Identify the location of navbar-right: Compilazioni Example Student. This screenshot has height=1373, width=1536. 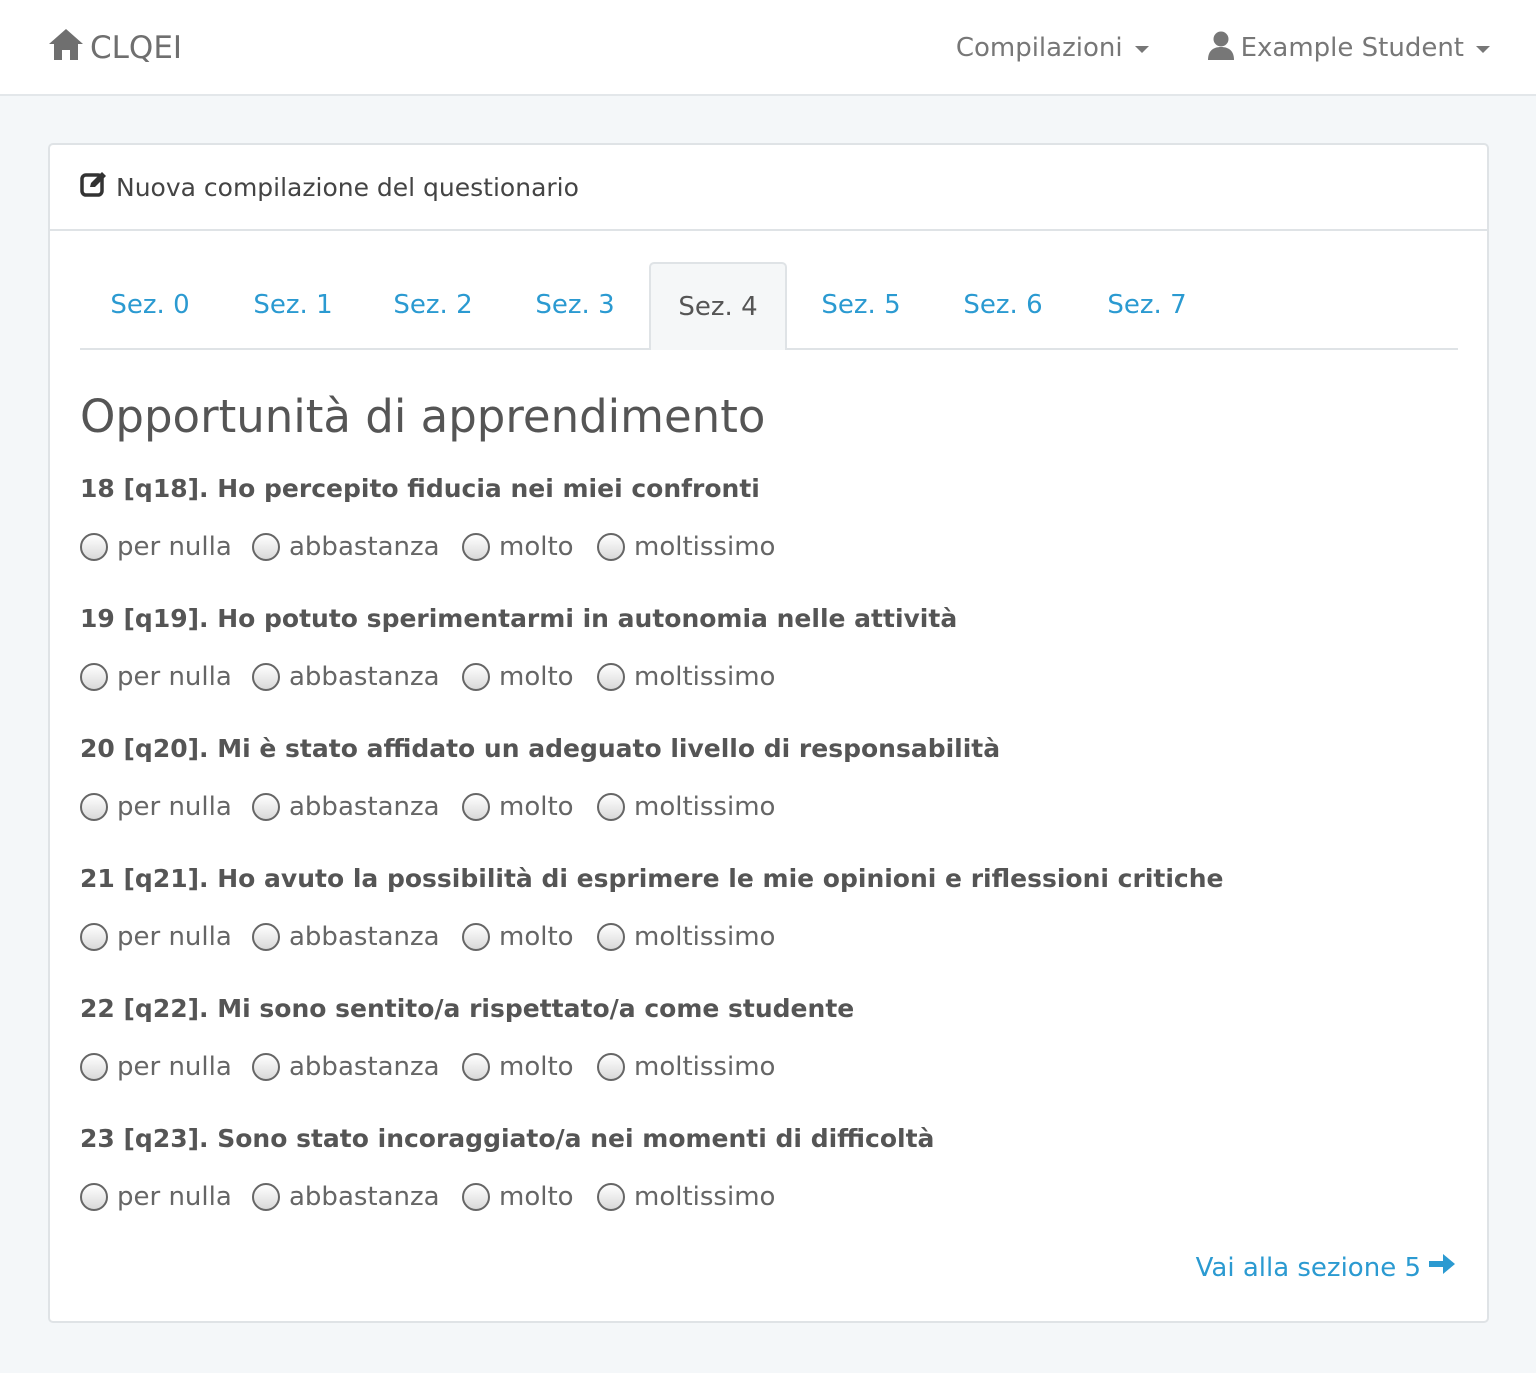
(1223, 48).